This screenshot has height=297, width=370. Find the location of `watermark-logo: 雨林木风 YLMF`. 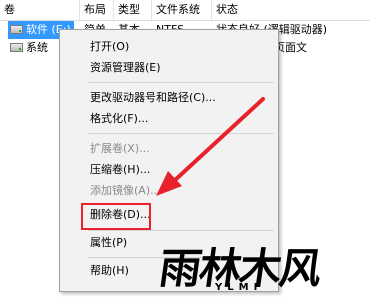

watermark-logo: 雨林木风 YLMF is located at coordinates (262, 267).